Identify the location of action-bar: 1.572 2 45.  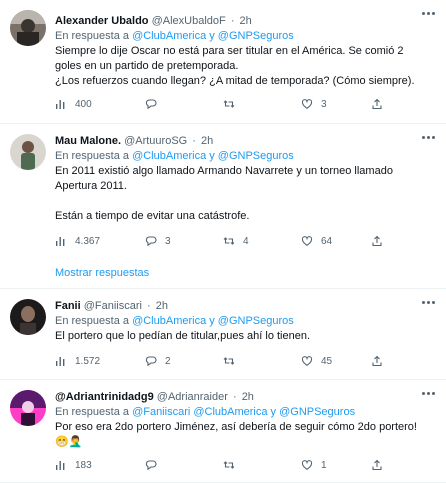
(245, 361).